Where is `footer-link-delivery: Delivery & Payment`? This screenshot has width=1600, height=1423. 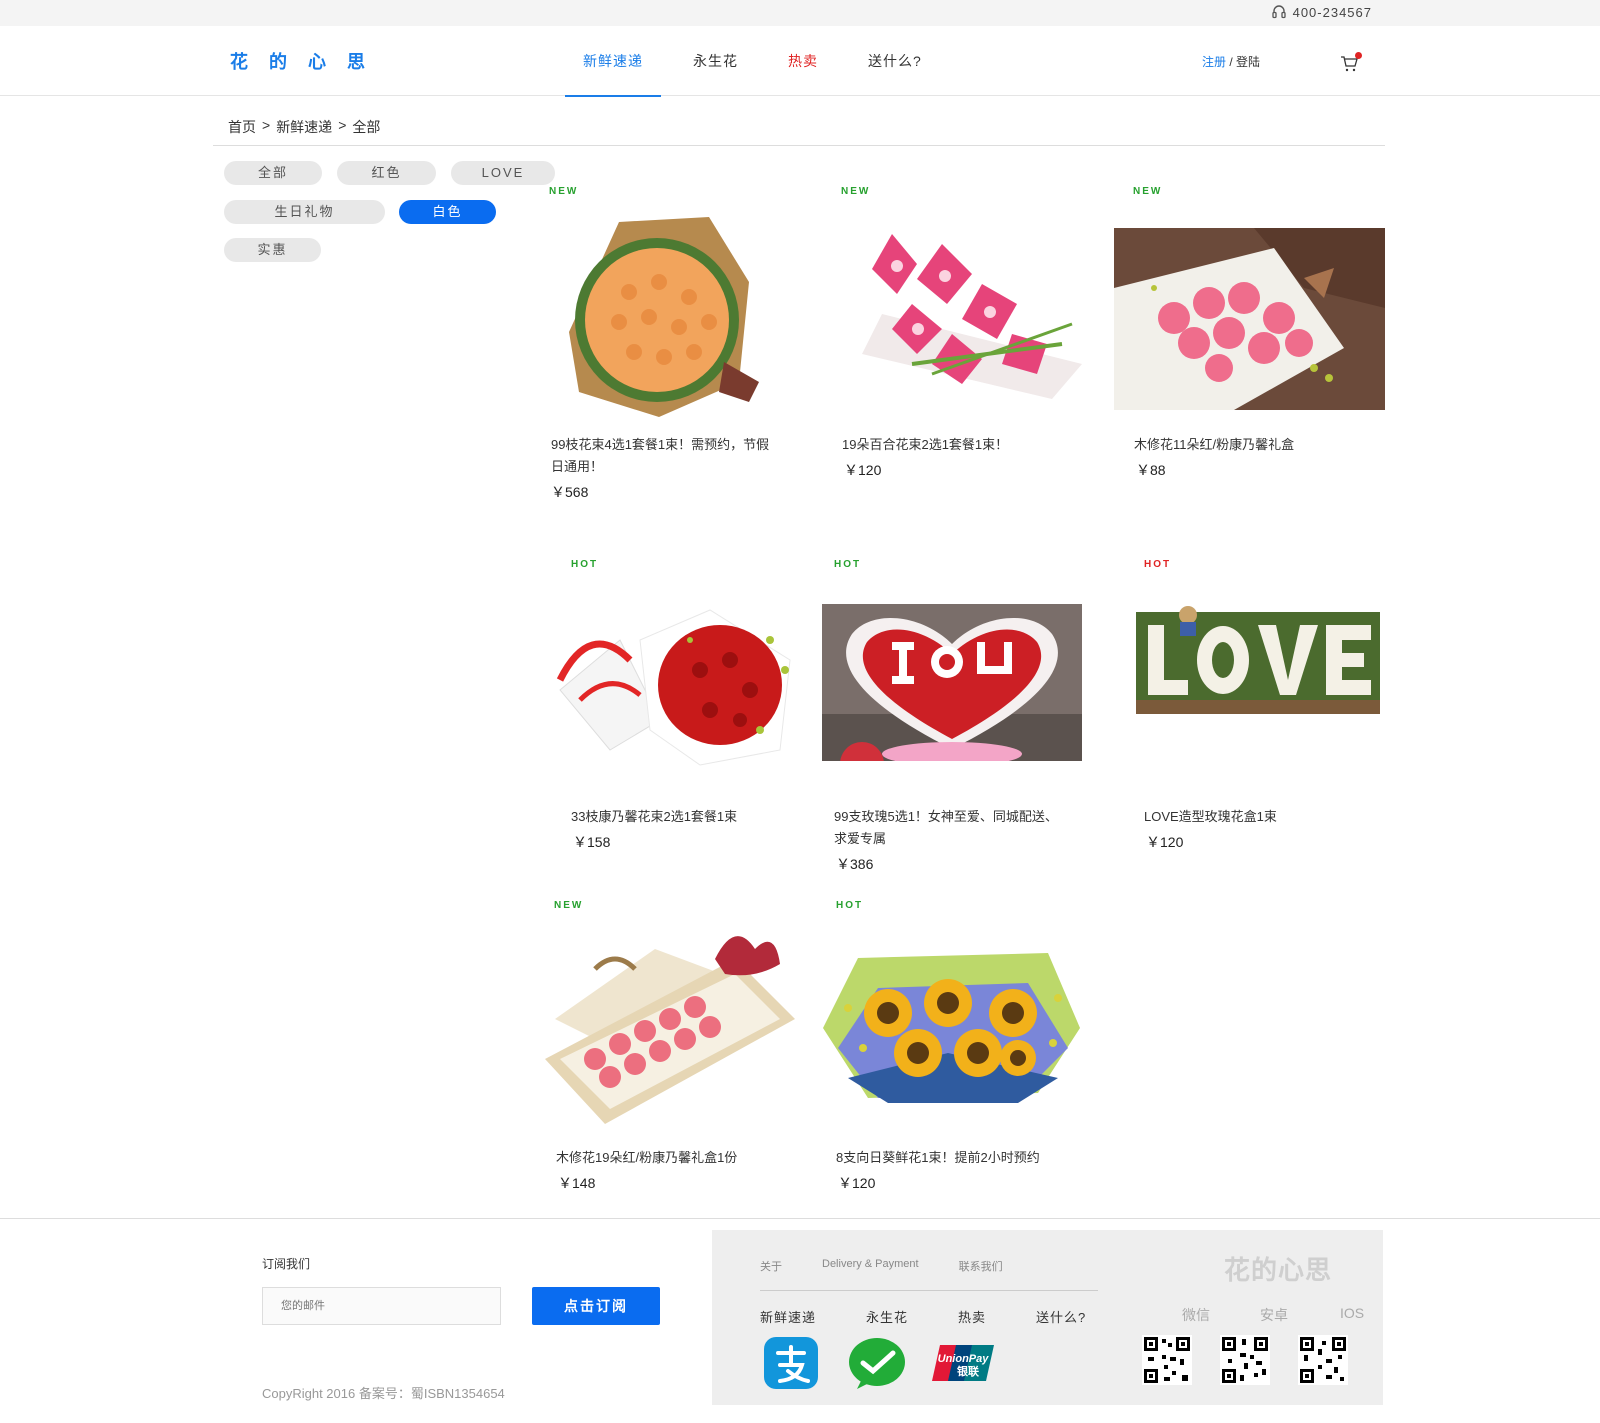
footer-link-delivery: Delivery & Payment is located at coordinates (870, 1266).